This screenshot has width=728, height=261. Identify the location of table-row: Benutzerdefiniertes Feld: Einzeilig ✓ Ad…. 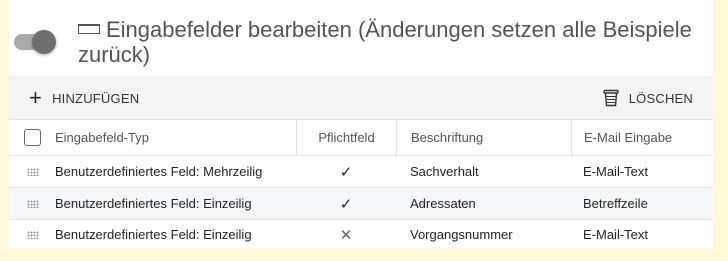
(361, 204).